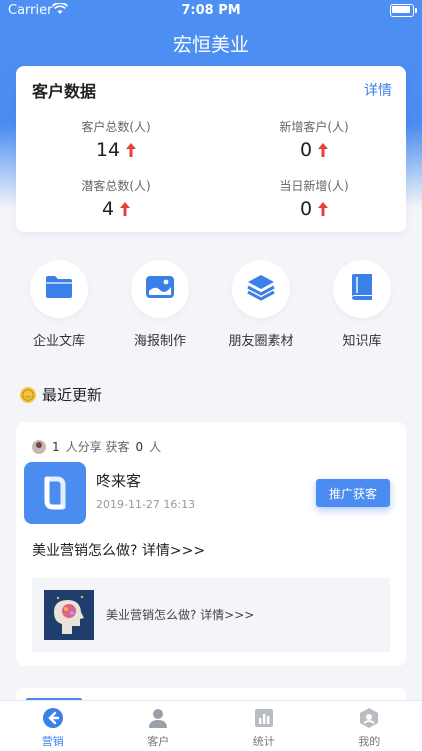 The height and width of the screenshot is (751, 422). Describe the element at coordinates (39, 447) in the screenshot. I see `avatar-icon` at that location.